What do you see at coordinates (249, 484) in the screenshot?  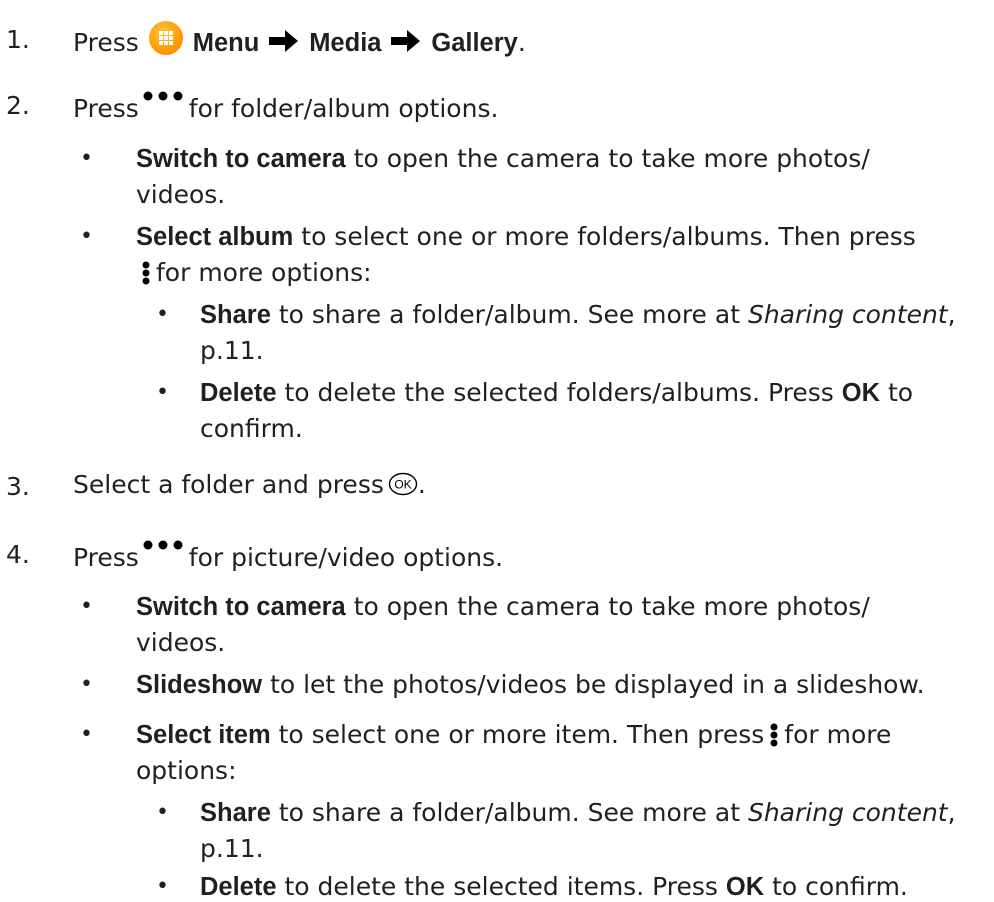 I see `step-3-text: Select a folder and press OK.` at bounding box center [249, 484].